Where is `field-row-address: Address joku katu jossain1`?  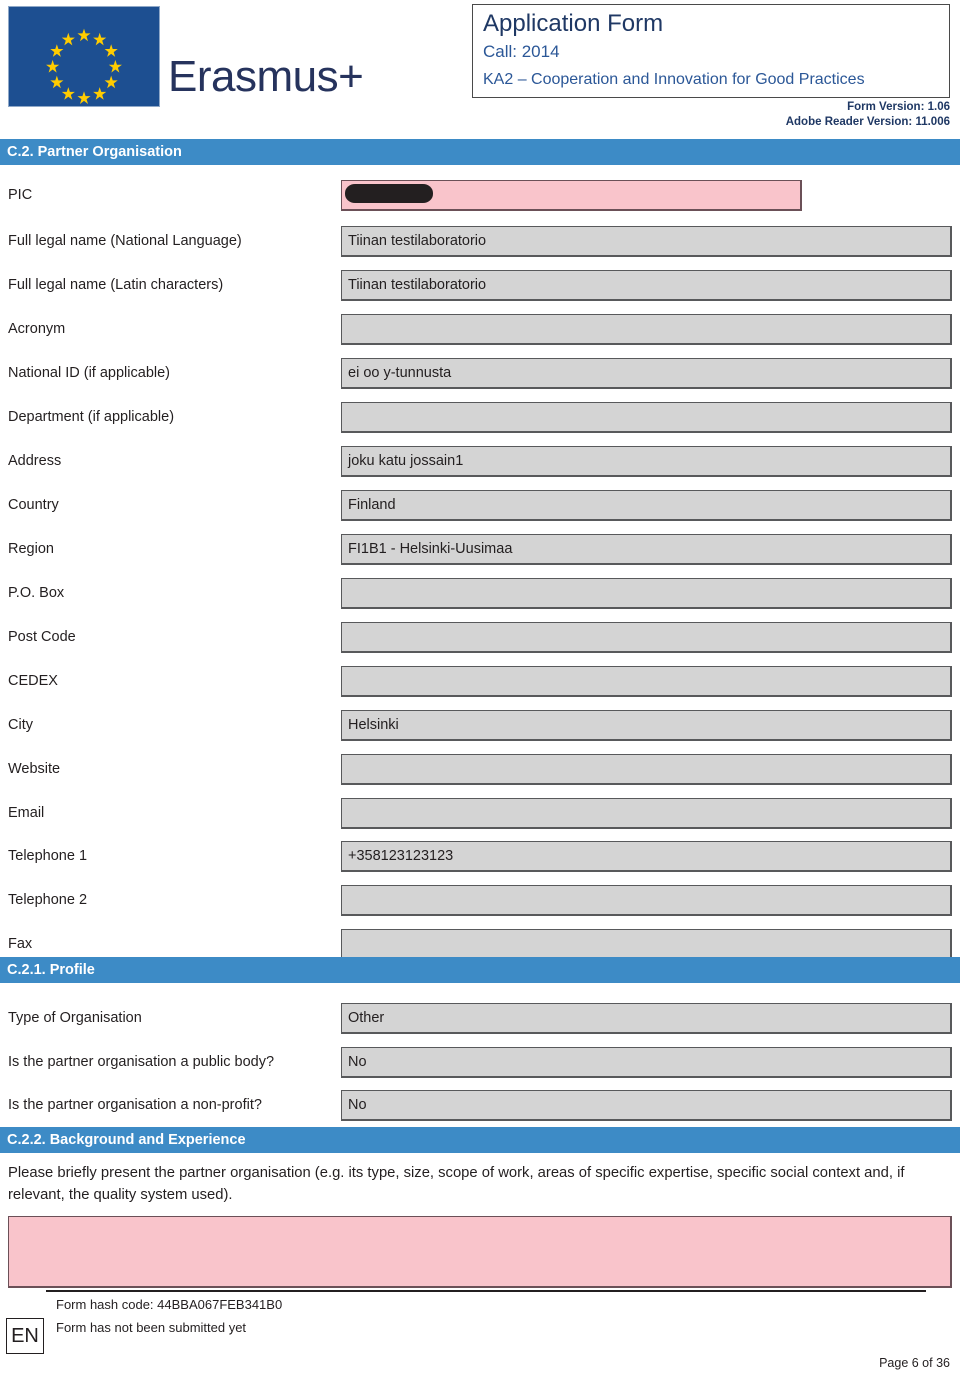 field-row-address: Address joku katu jossain1 is located at coordinates (480, 463).